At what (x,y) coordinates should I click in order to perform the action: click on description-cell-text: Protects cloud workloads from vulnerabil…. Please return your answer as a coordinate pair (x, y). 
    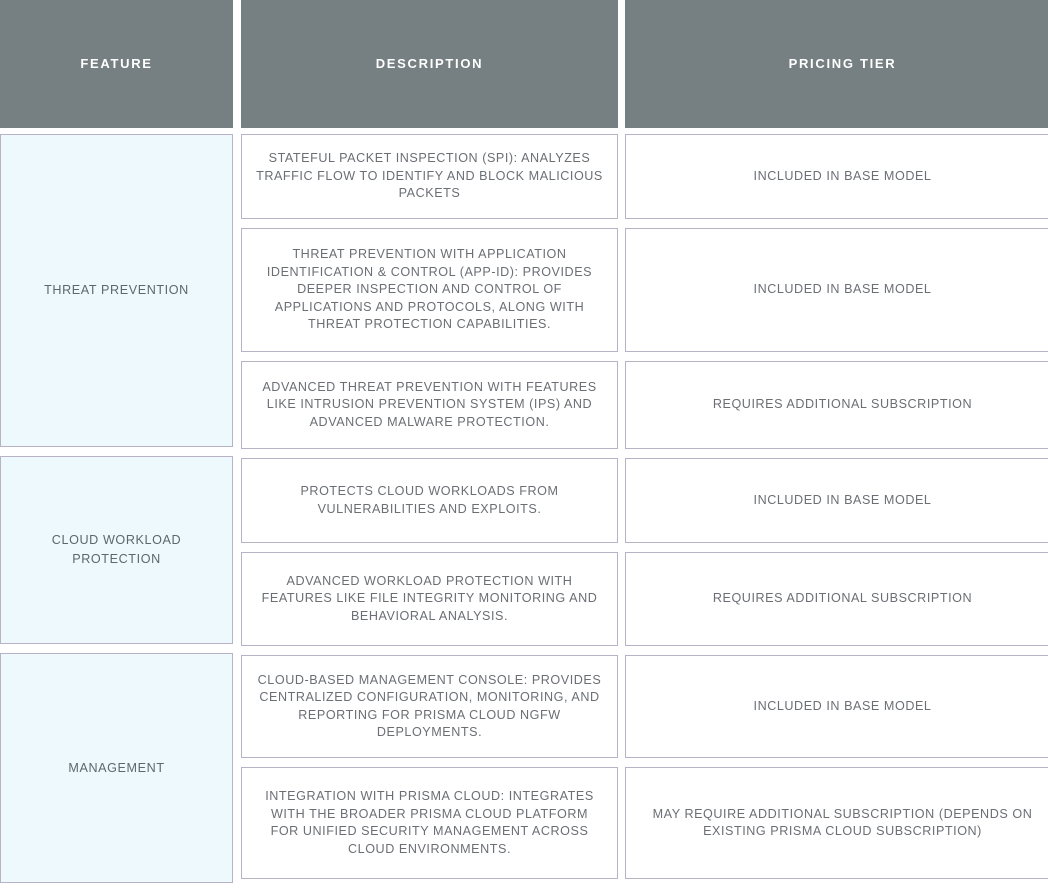
    Looking at the image, I should click on (429, 500).